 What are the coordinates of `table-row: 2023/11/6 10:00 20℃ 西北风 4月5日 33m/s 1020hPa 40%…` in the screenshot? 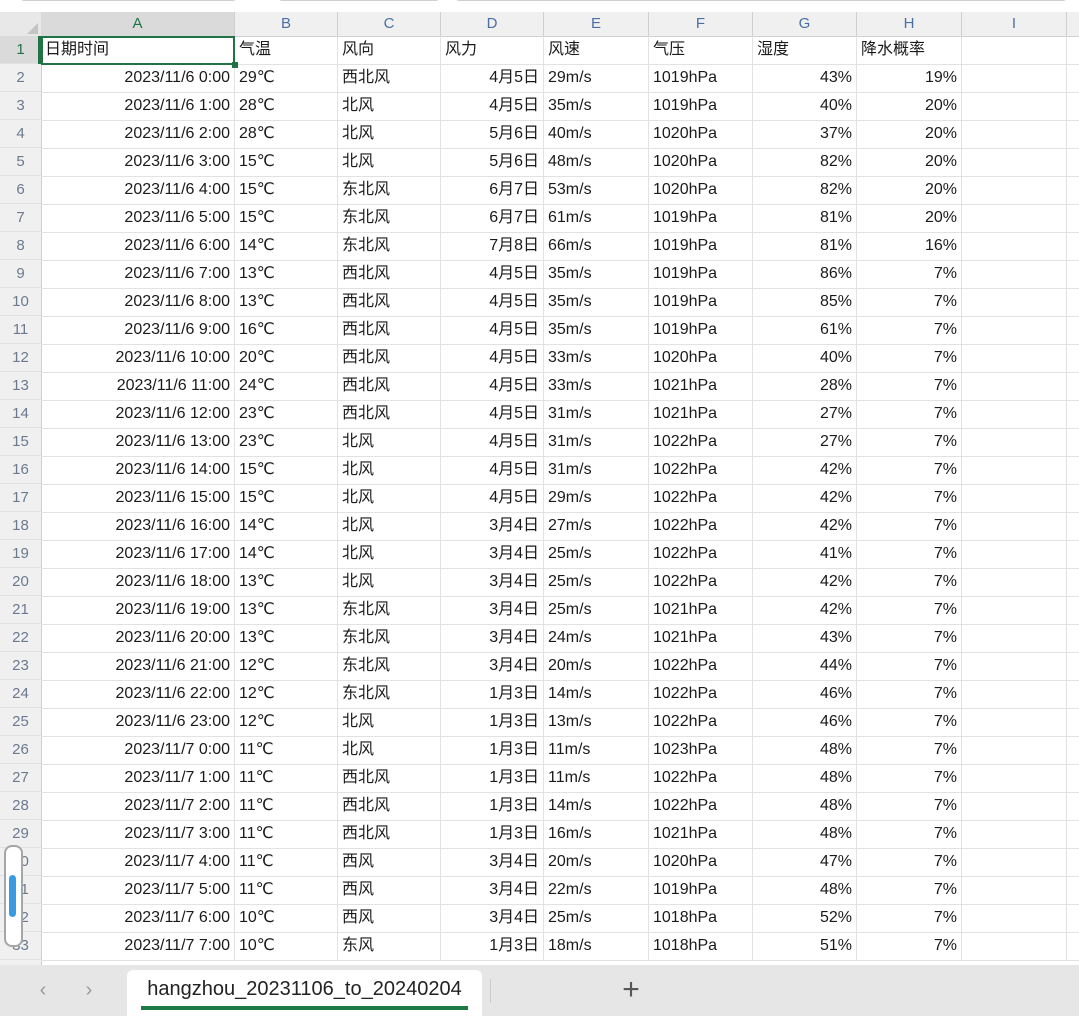 It's located at (560, 358).